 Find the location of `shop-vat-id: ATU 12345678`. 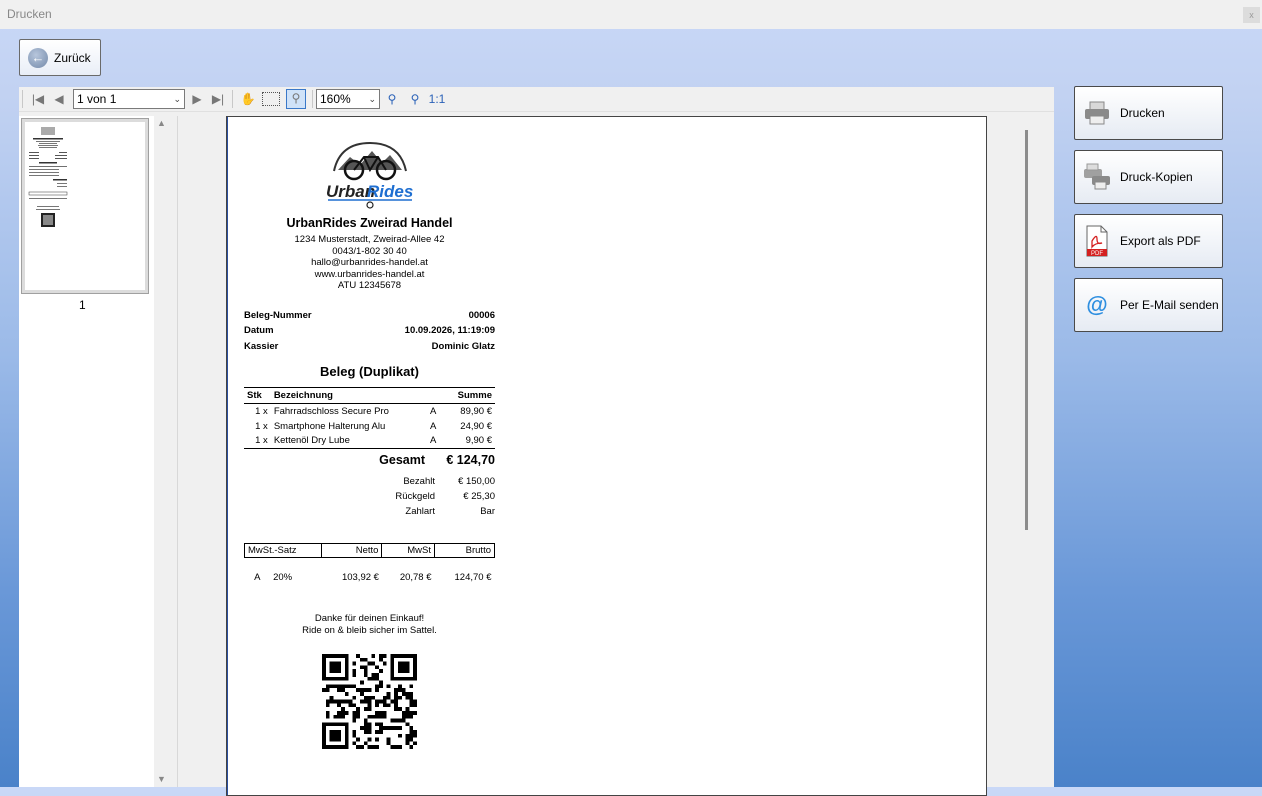

shop-vat-id: ATU 12345678 is located at coordinates (369, 285).